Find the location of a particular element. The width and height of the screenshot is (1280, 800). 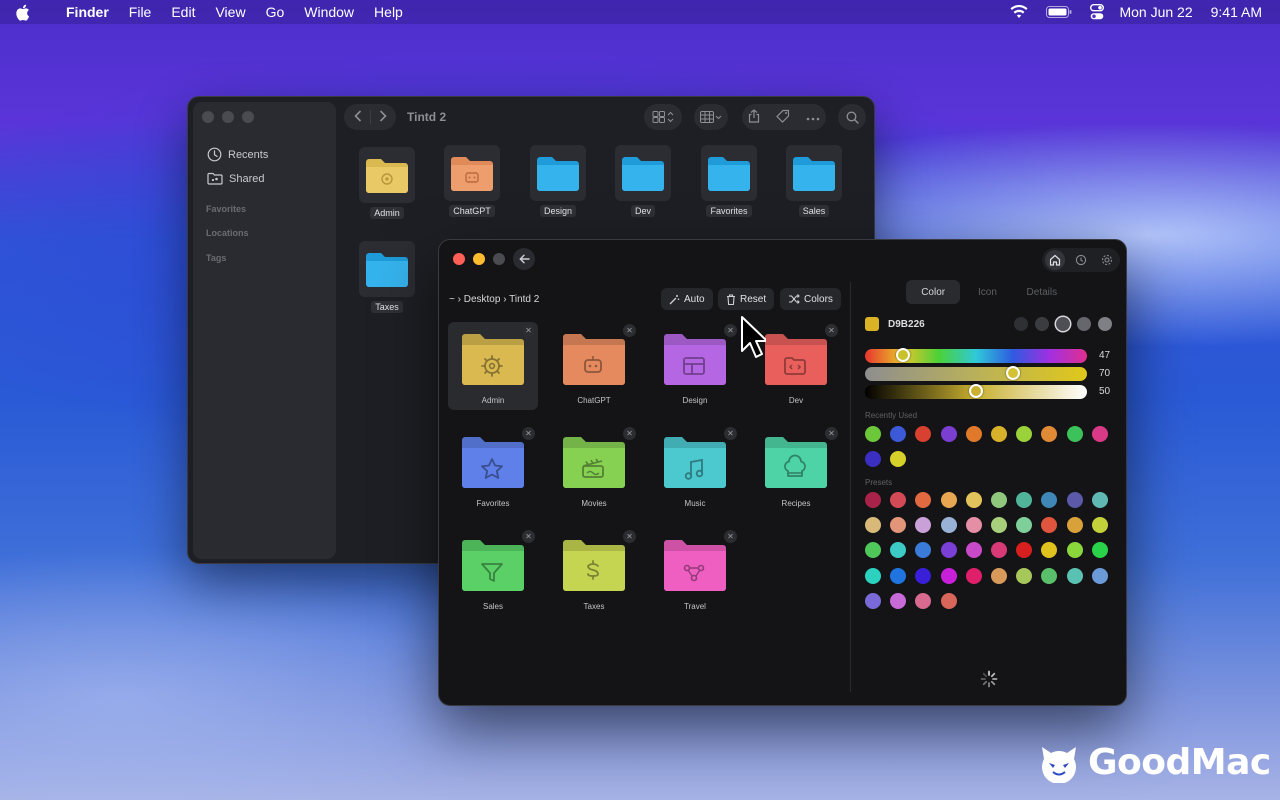

brightness-slider-knob is located at coordinates (976, 391).